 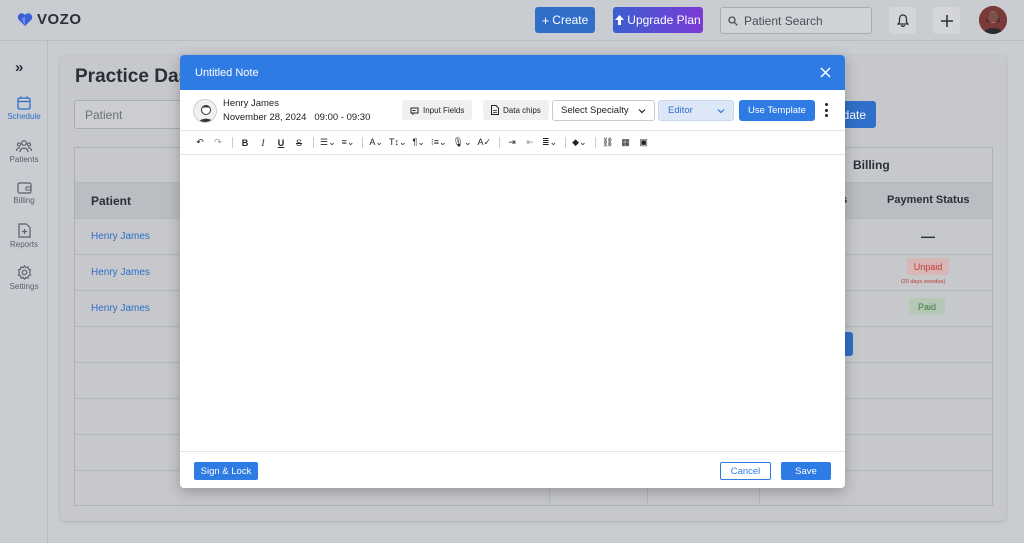 I want to click on notifications-button, so click(x=902, y=20).